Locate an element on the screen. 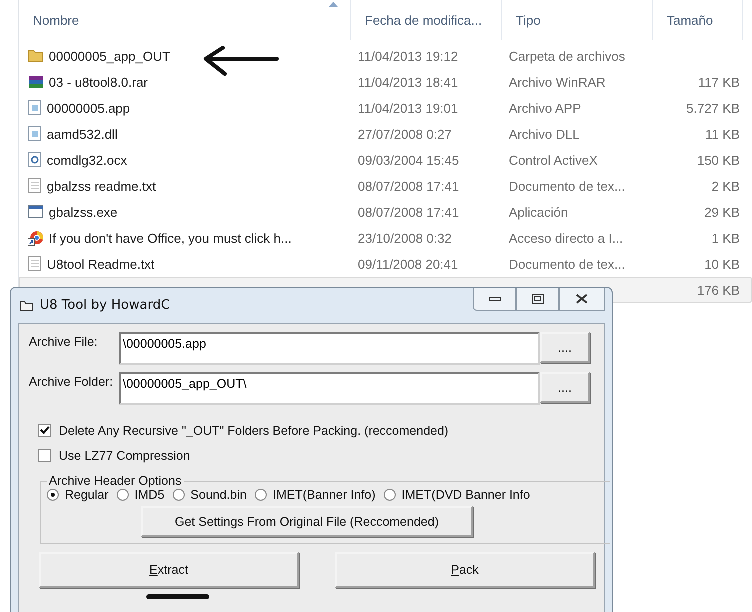 The width and height of the screenshot is (752, 612). size-cell-text: 2 KB is located at coordinates (725, 186).